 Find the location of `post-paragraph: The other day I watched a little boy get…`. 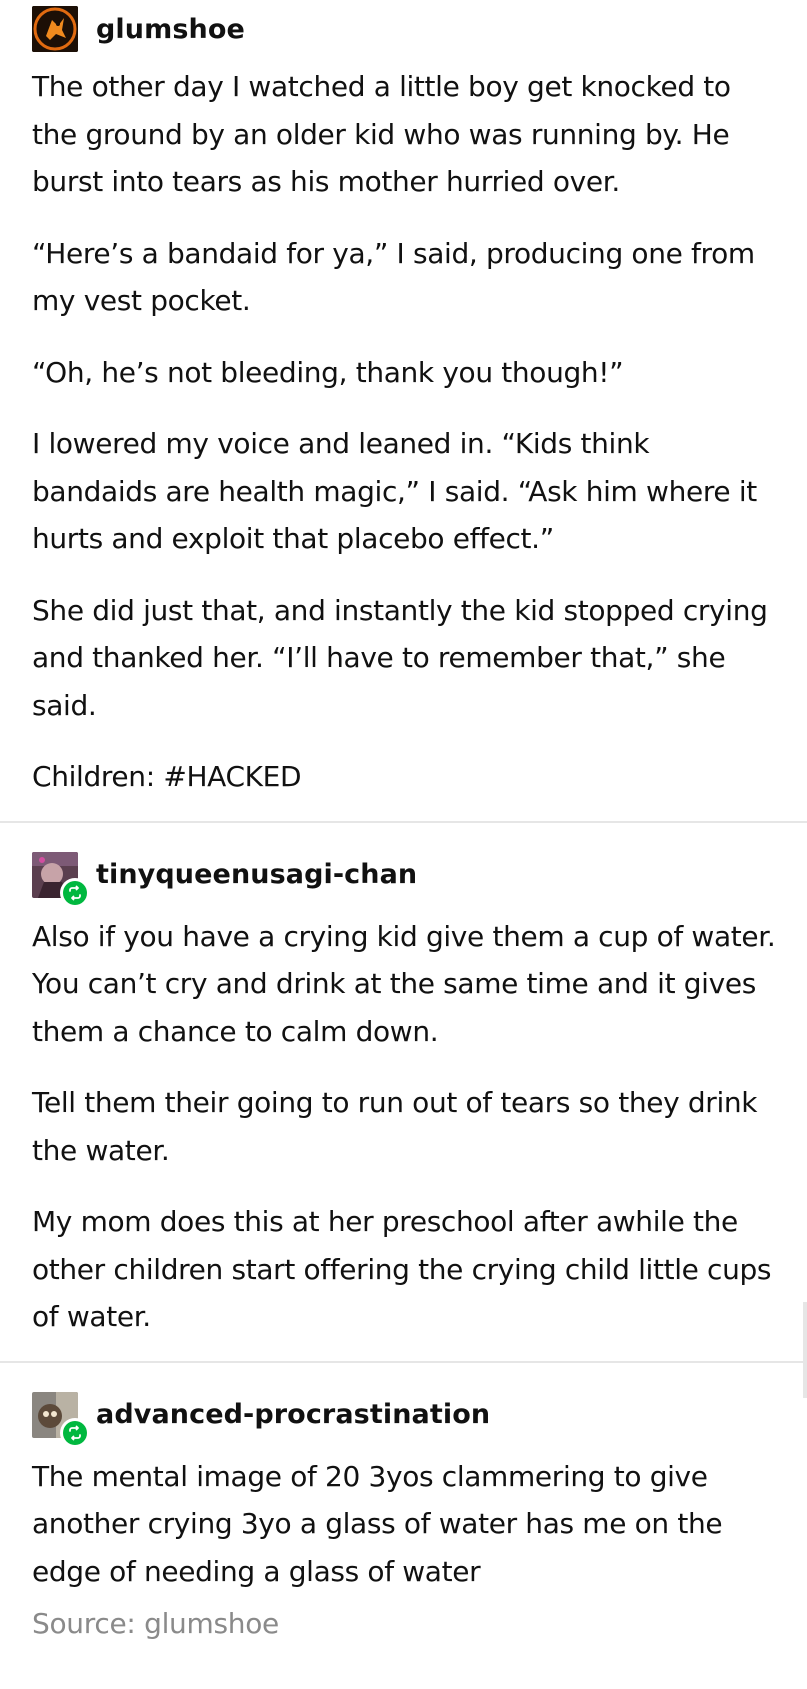

post-paragraph: The other day I watched a little boy get… is located at coordinates (381, 134).